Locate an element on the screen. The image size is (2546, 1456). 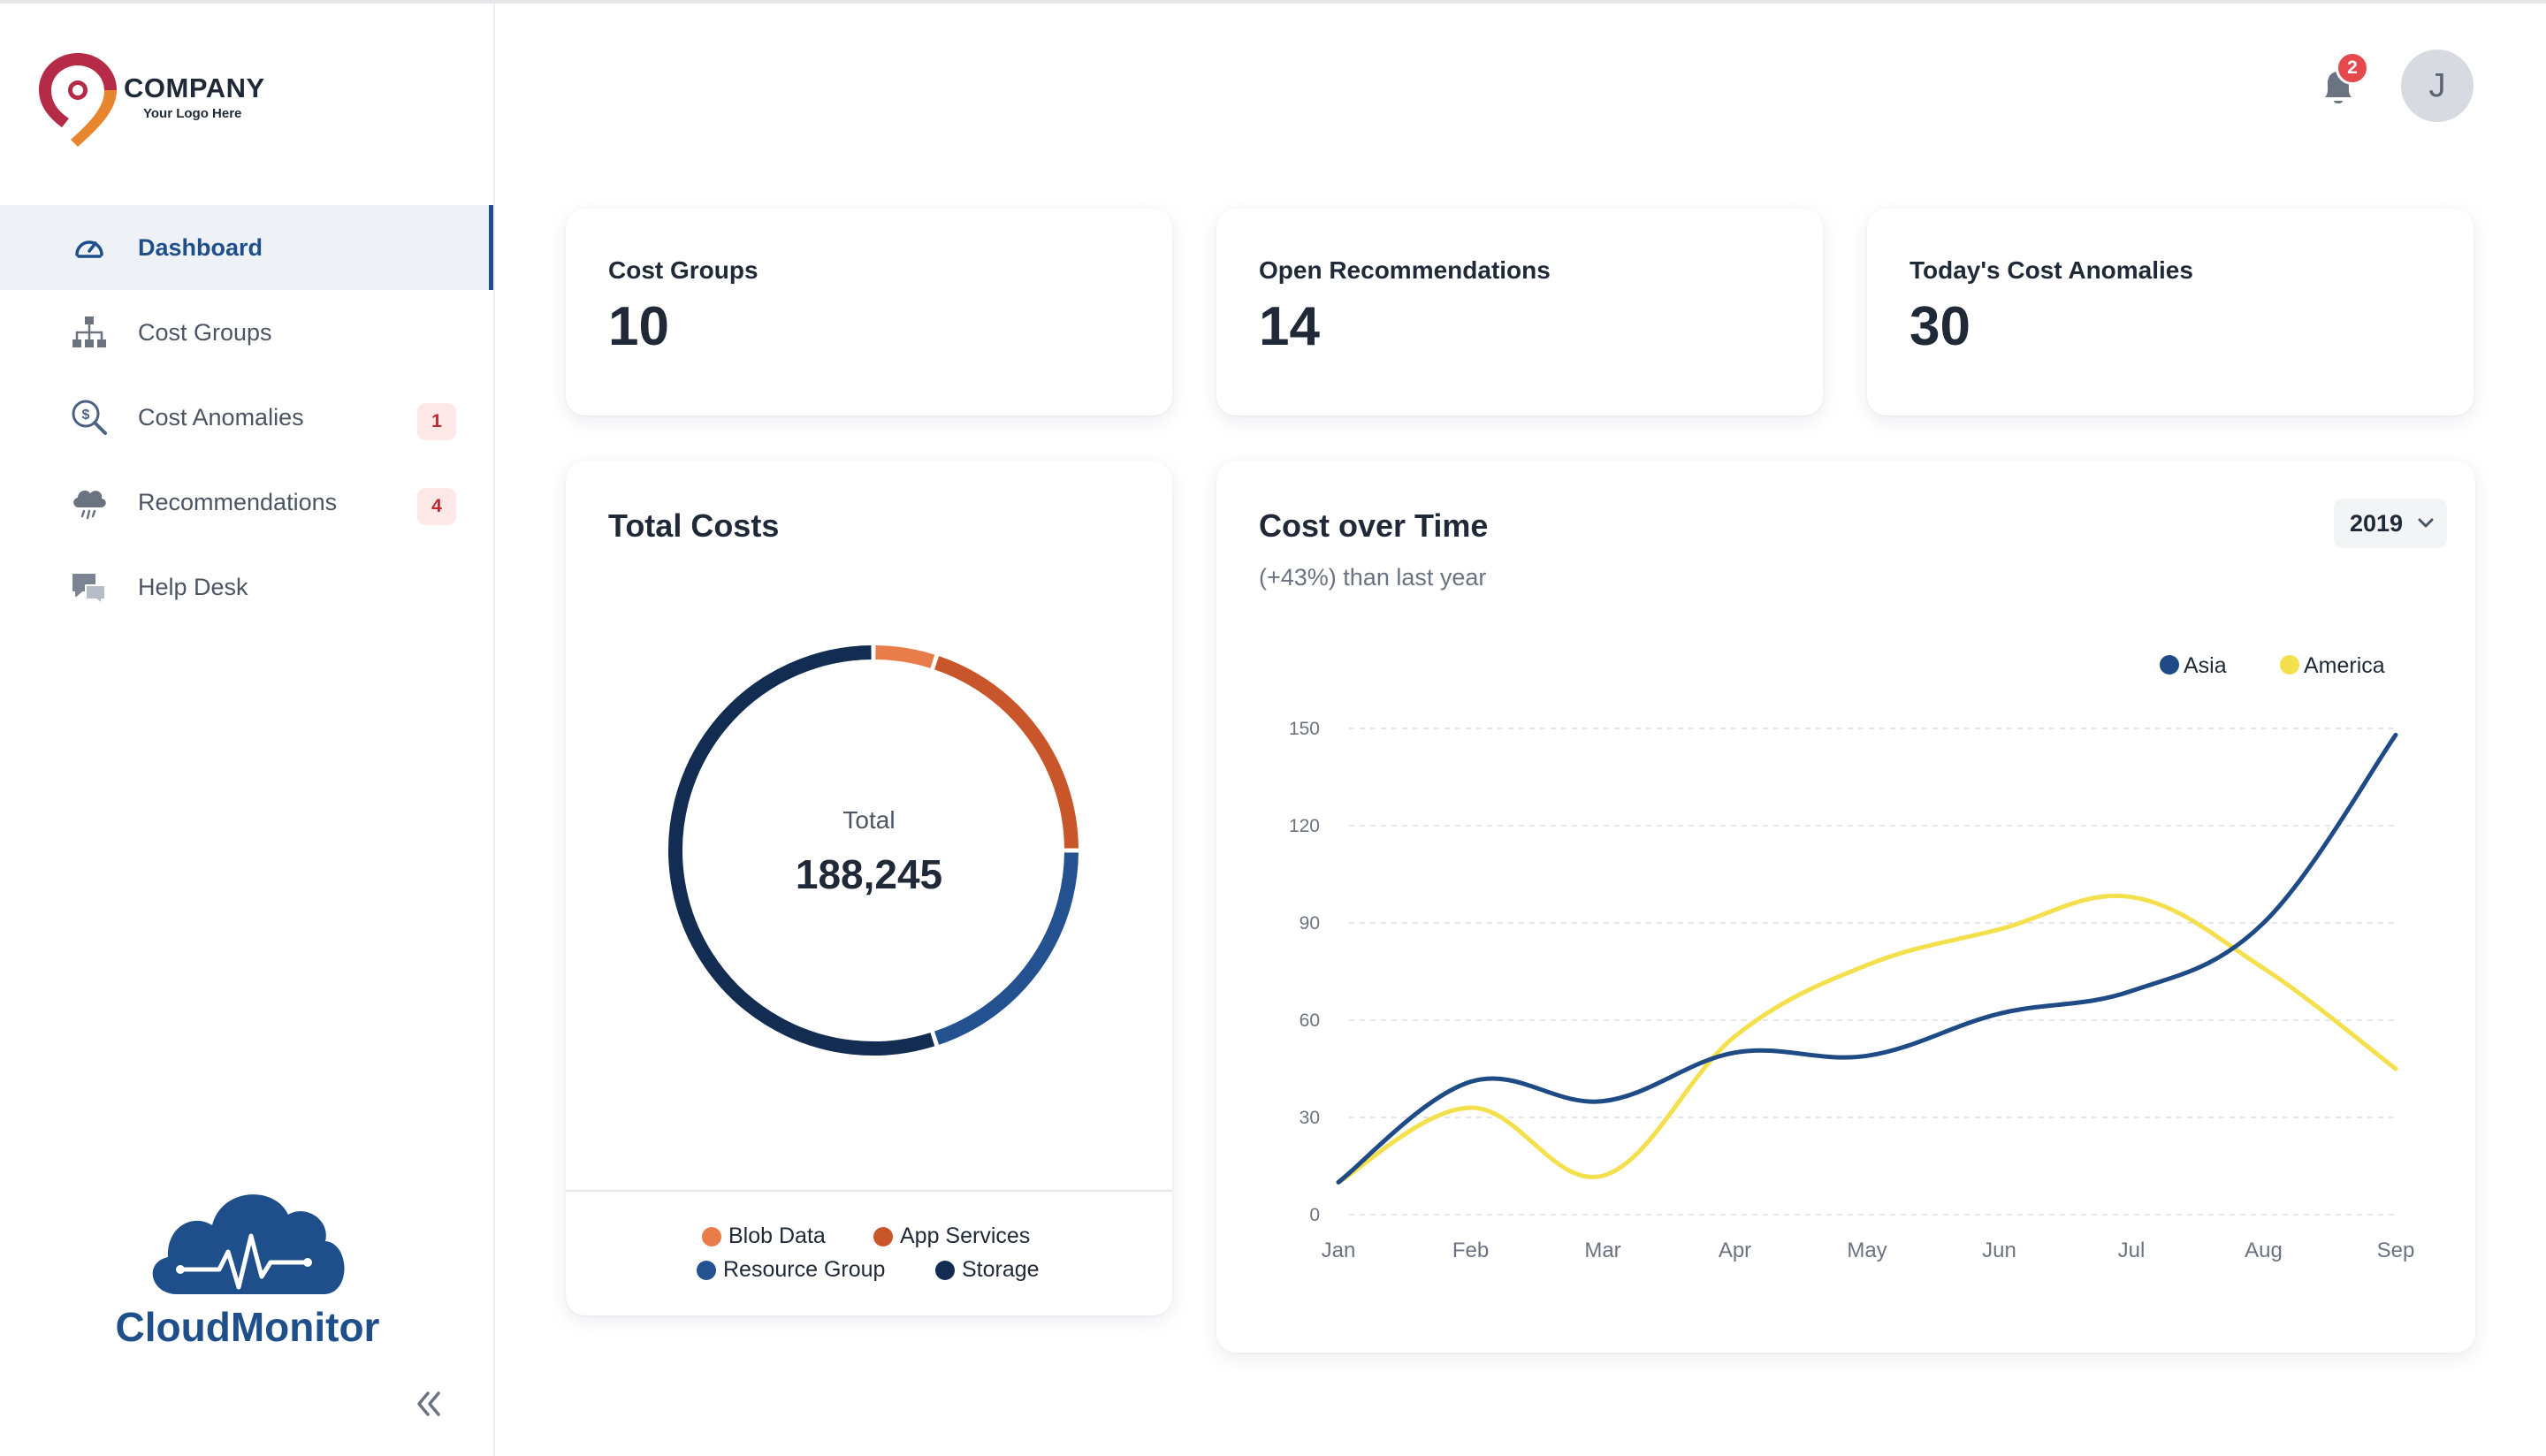
x-tick-label: Mar is located at coordinates (1602, 1250).